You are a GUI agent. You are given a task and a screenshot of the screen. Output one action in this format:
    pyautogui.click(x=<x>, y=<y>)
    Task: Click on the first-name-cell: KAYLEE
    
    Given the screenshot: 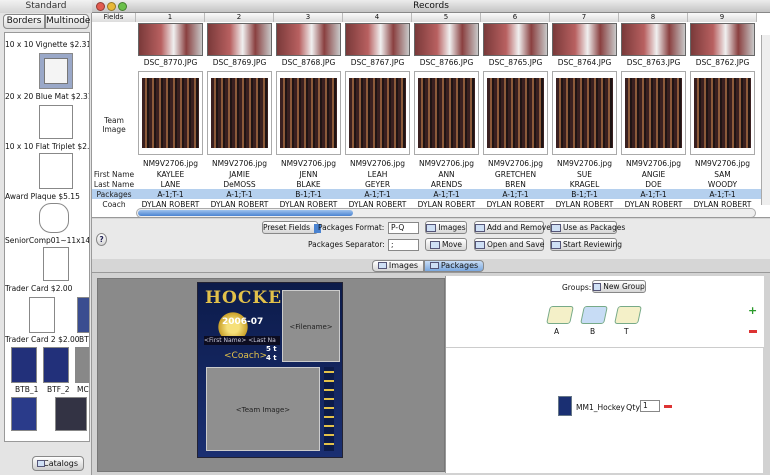 What is the action you would take?
    pyautogui.click(x=170, y=174)
    